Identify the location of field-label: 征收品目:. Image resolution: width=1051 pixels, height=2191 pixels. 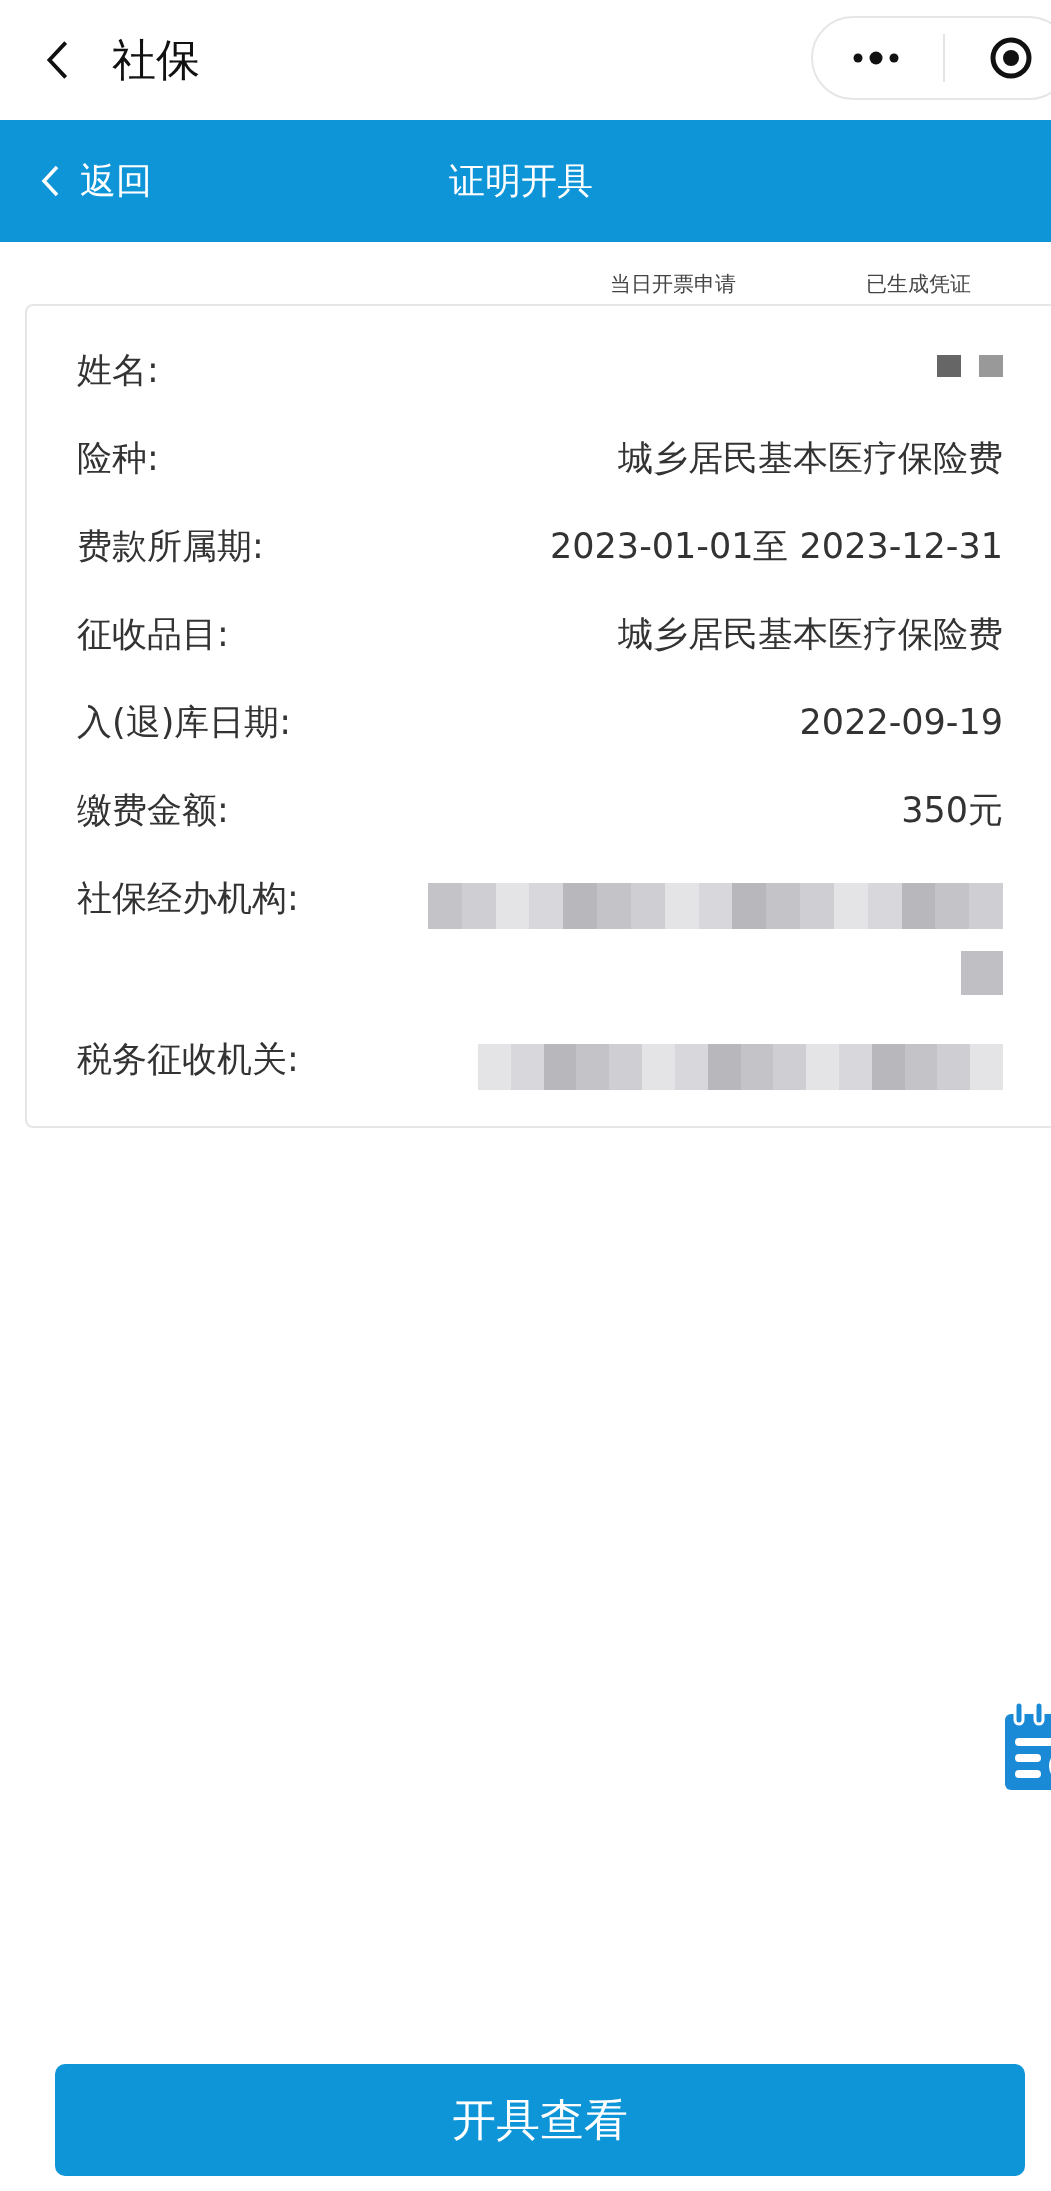
(153, 634).